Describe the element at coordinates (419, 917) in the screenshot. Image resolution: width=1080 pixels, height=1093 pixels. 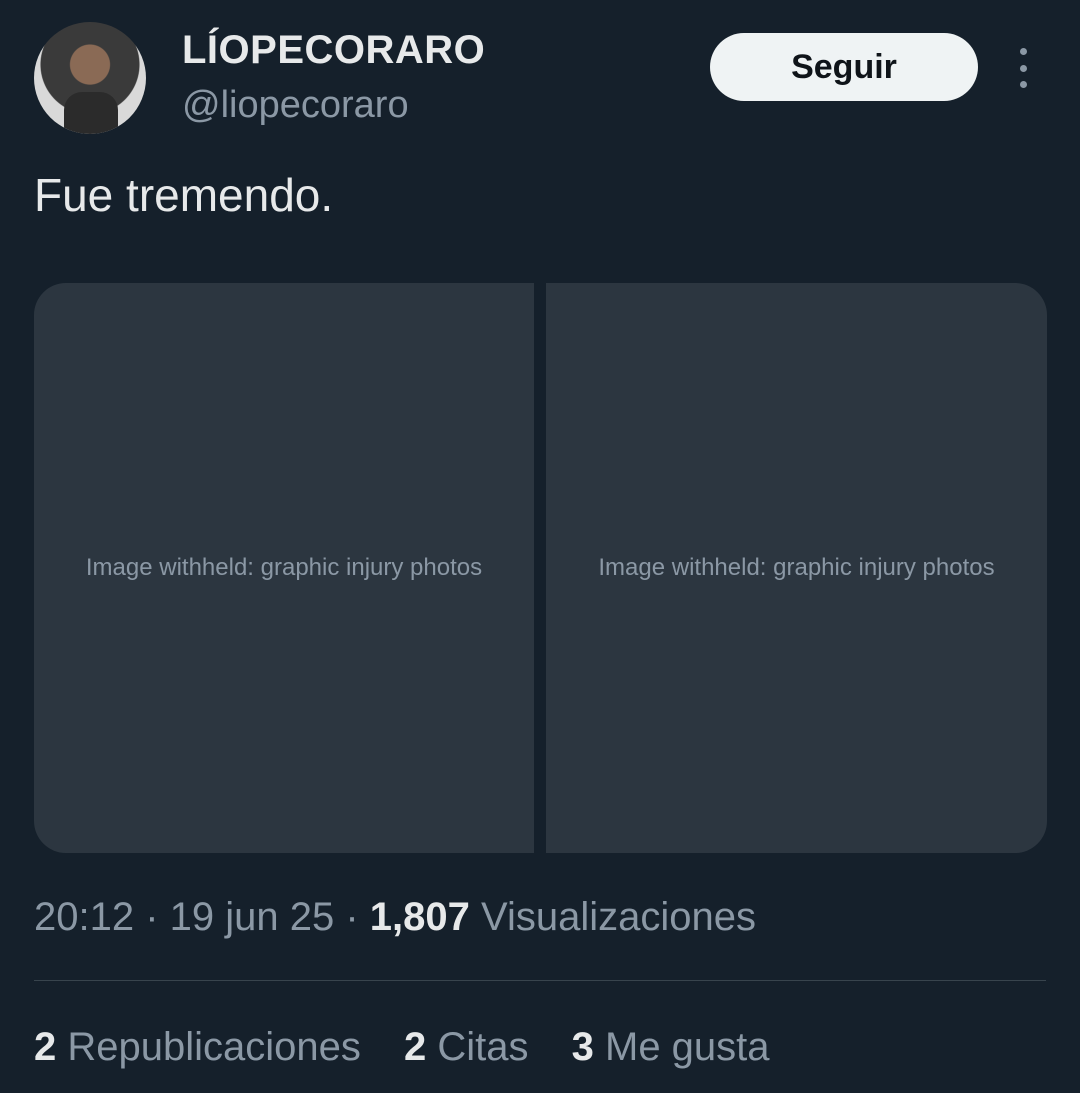
I see `views-count: 1,807` at that location.